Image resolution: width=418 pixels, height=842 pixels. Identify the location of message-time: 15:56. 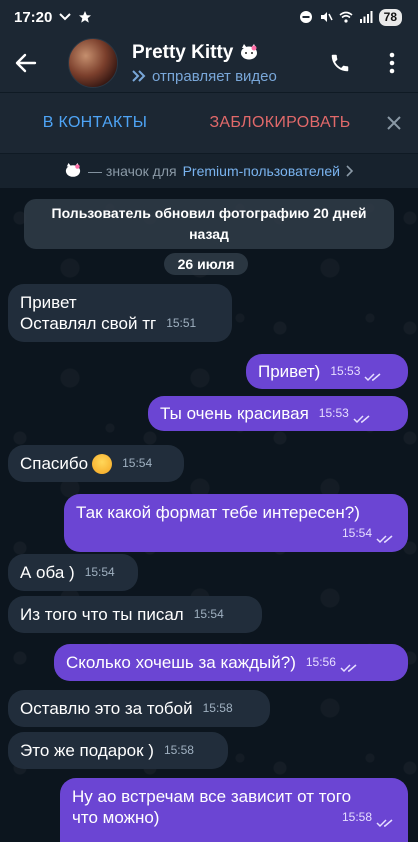
(320, 662).